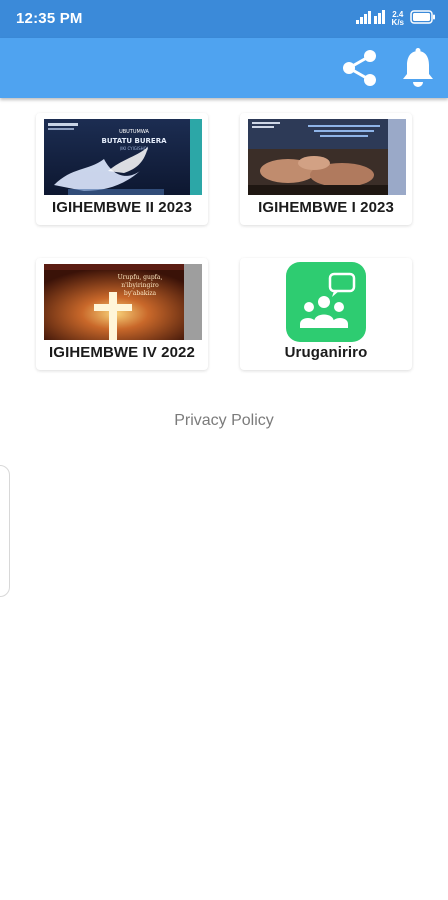 This screenshot has width=448, height=900. Describe the element at coordinates (134, 132) in the screenshot. I see `svg-text: UBUTUMWA` at that location.